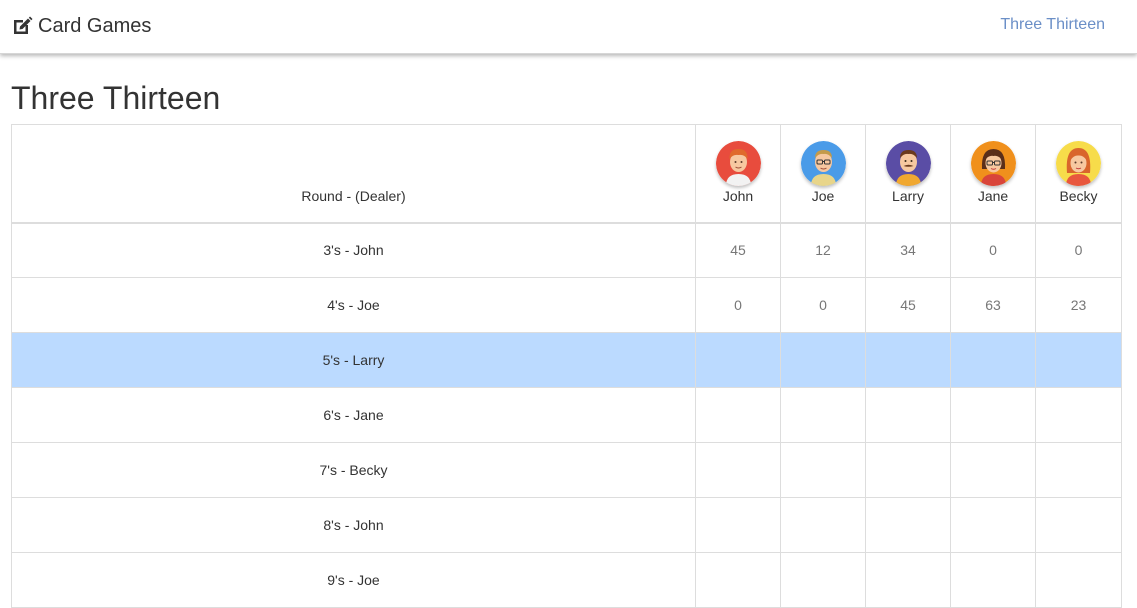 The width and height of the screenshot is (1137, 608). I want to click on redhead-woman-avatar-icon, so click(1078, 163).